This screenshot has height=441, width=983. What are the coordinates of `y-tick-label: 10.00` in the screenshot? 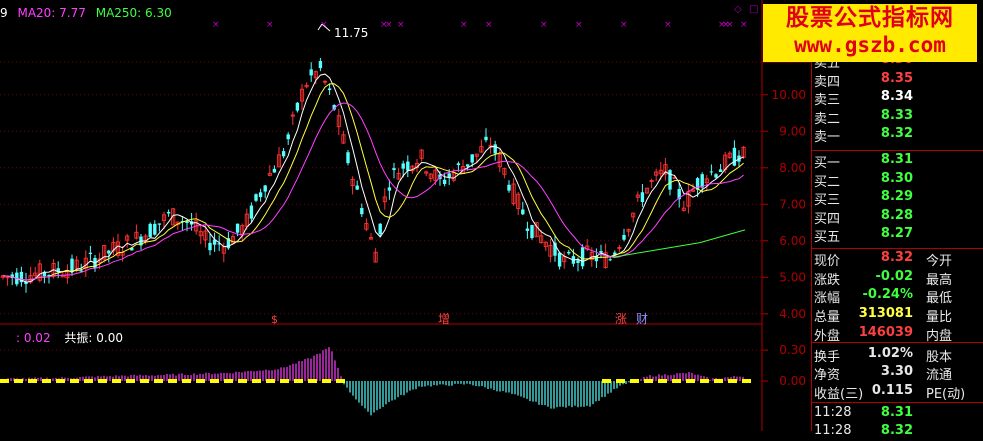 It's located at (789, 95).